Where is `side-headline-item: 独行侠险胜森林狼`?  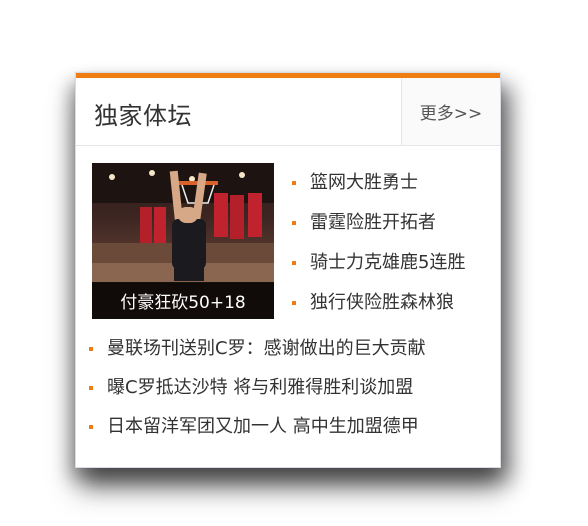 side-headline-item: 独行侠险胜森林狼 is located at coordinates (378, 309).